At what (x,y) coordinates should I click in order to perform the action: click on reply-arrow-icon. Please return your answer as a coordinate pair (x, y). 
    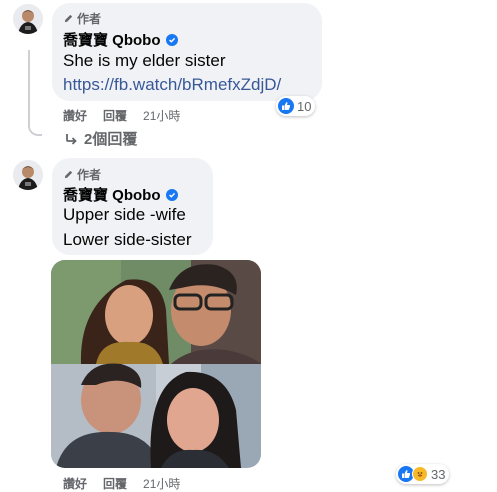
    Looking at the image, I should click on (71, 139).